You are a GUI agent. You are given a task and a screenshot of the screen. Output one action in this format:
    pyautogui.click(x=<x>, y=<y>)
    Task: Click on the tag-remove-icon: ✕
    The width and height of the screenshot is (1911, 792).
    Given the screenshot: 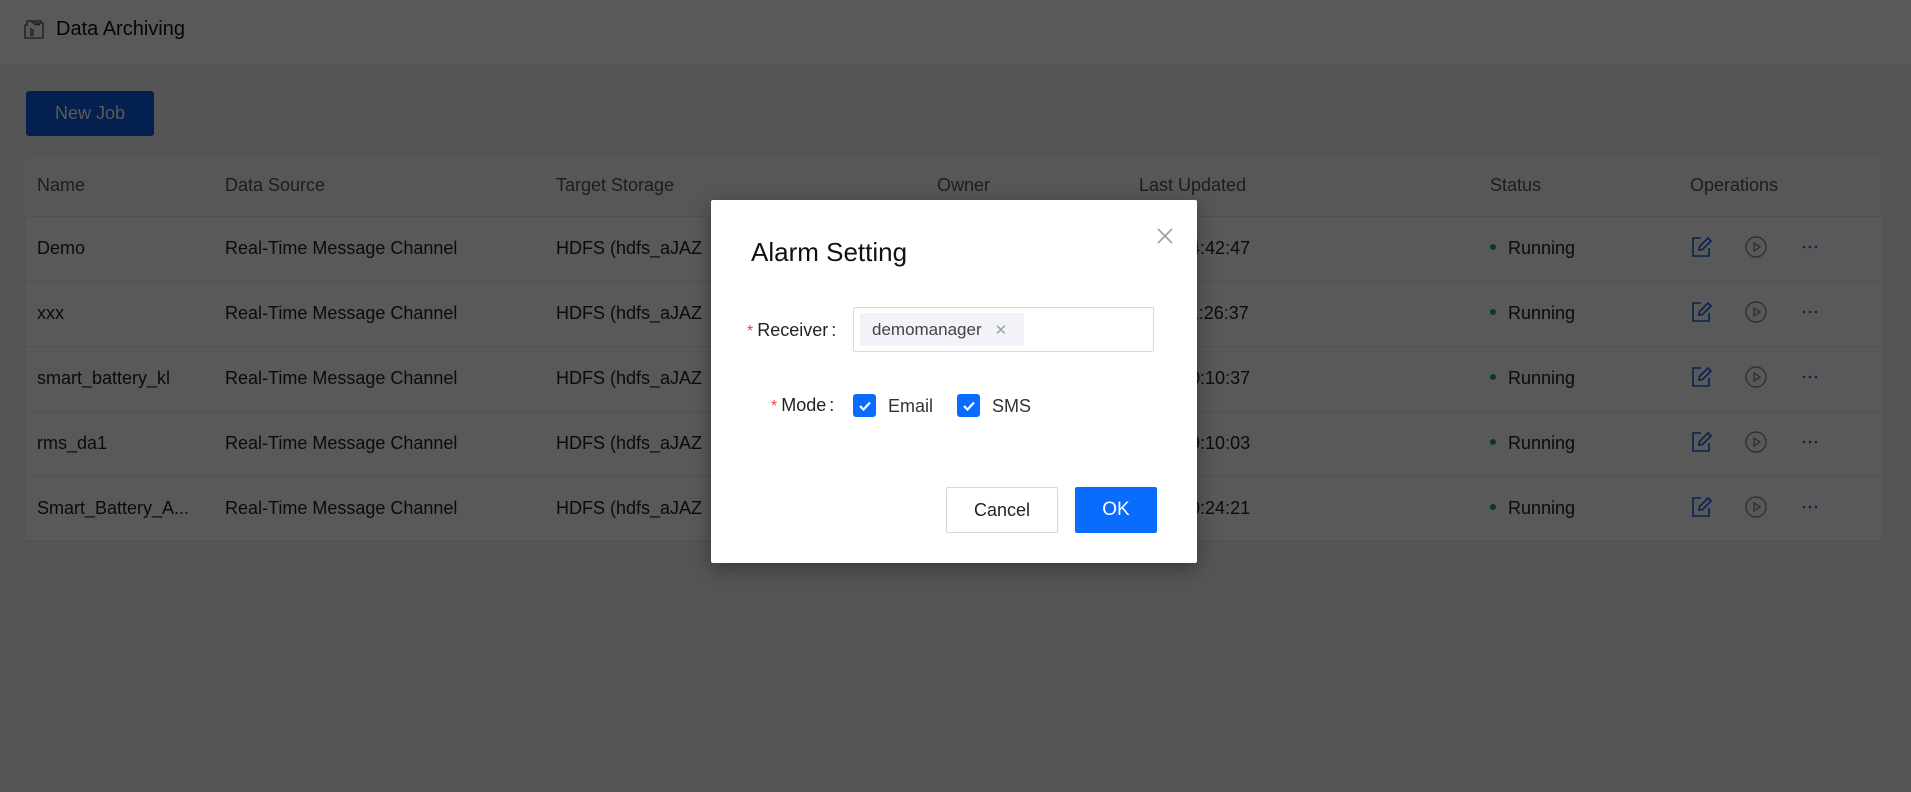 What is the action you would take?
    pyautogui.click(x=1001, y=330)
    